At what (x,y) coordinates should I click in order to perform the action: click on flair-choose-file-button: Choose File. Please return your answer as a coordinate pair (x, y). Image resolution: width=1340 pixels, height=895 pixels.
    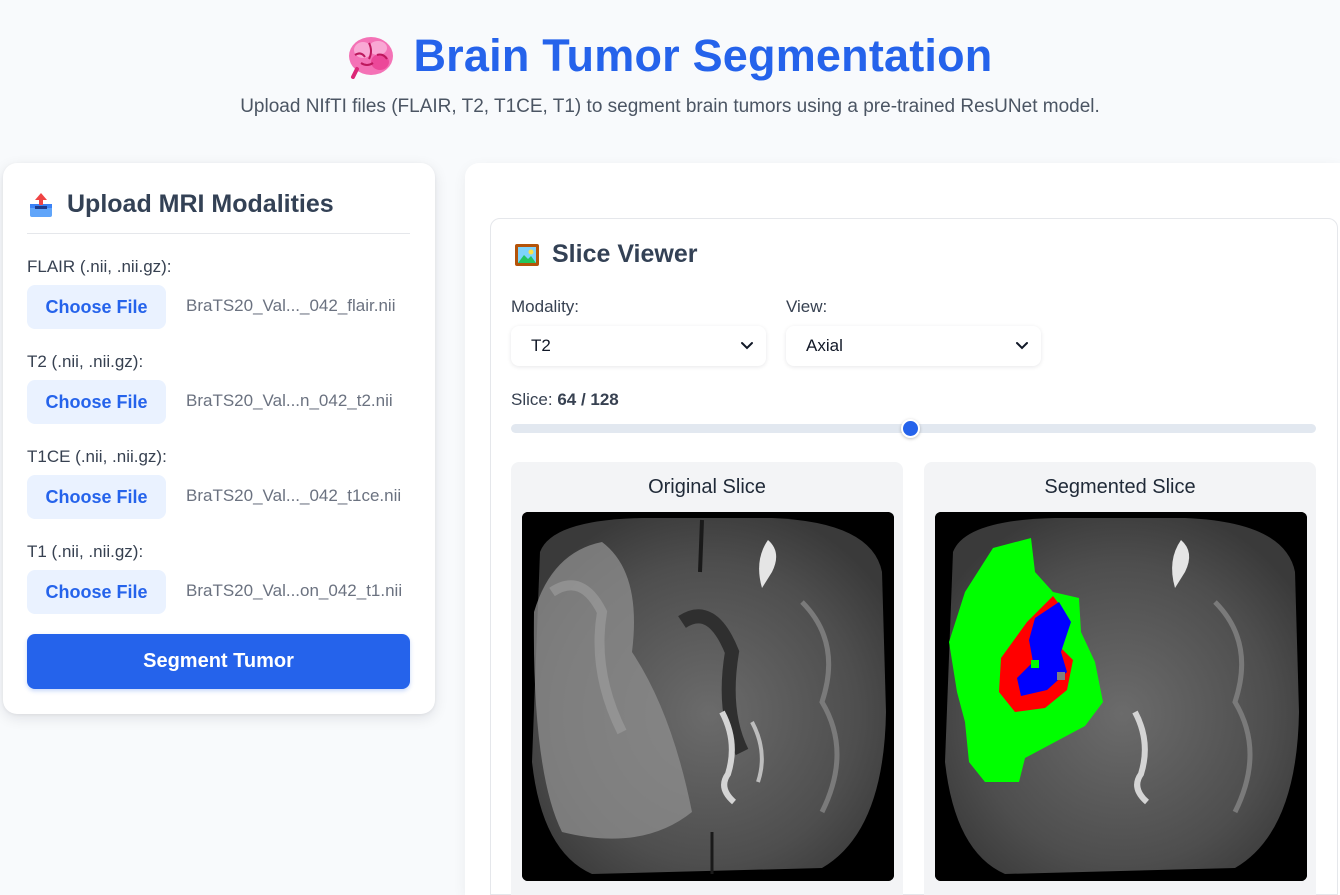
    Looking at the image, I should click on (96, 307).